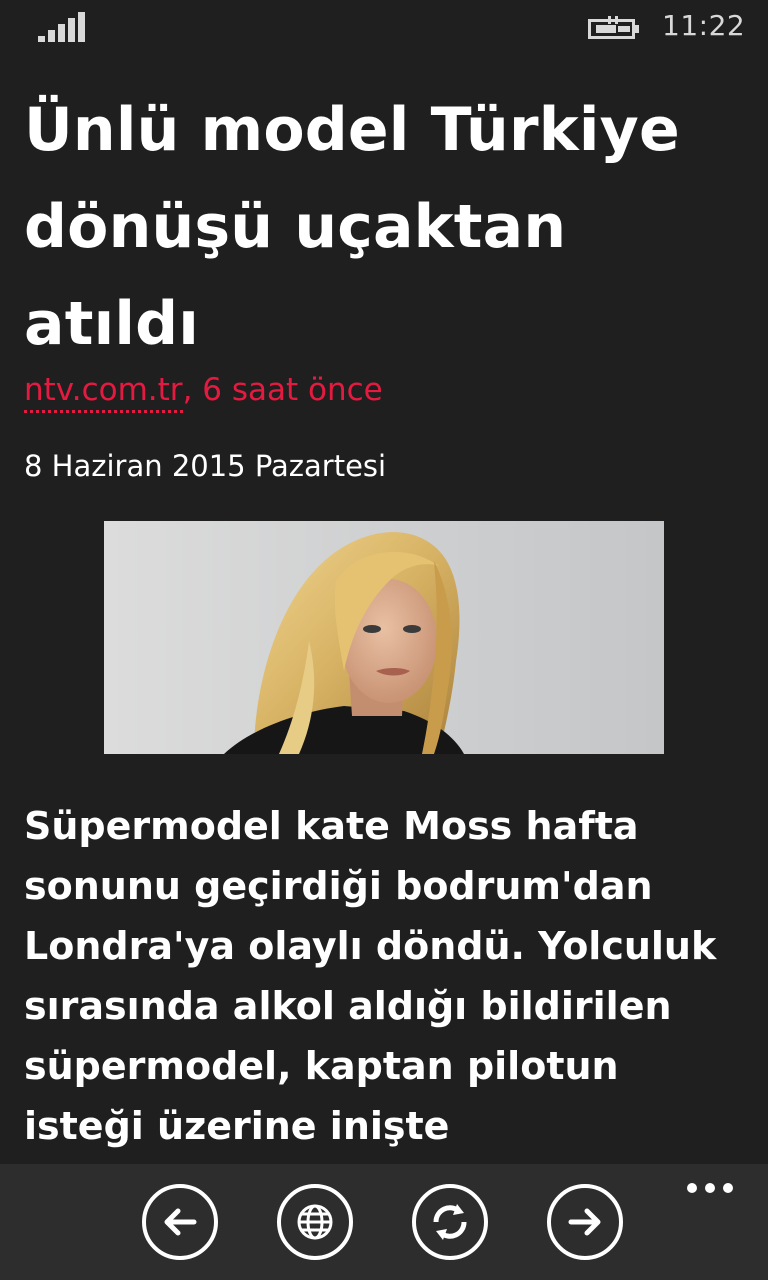 This screenshot has height=1280, width=768. What do you see at coordinates (205, 466) in the screenshot?
I see `article-date: 8 Haziran 2015 Pazartesi` at bounding box center [205, 466].